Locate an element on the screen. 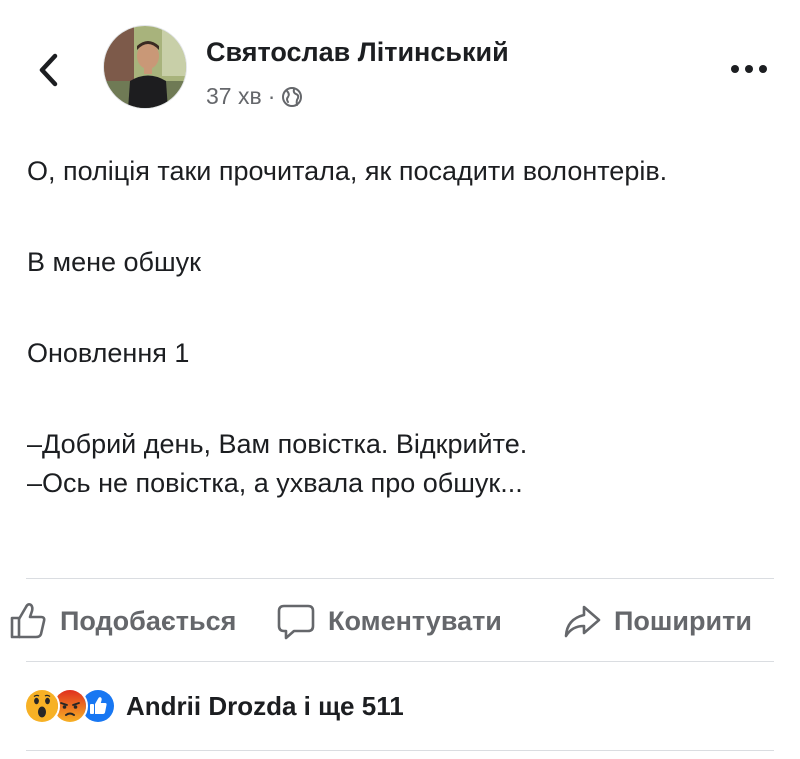 The width and height of the screenshot is (800, 759). author-name: Святослав Літинський is located at coordinates (357, 52).